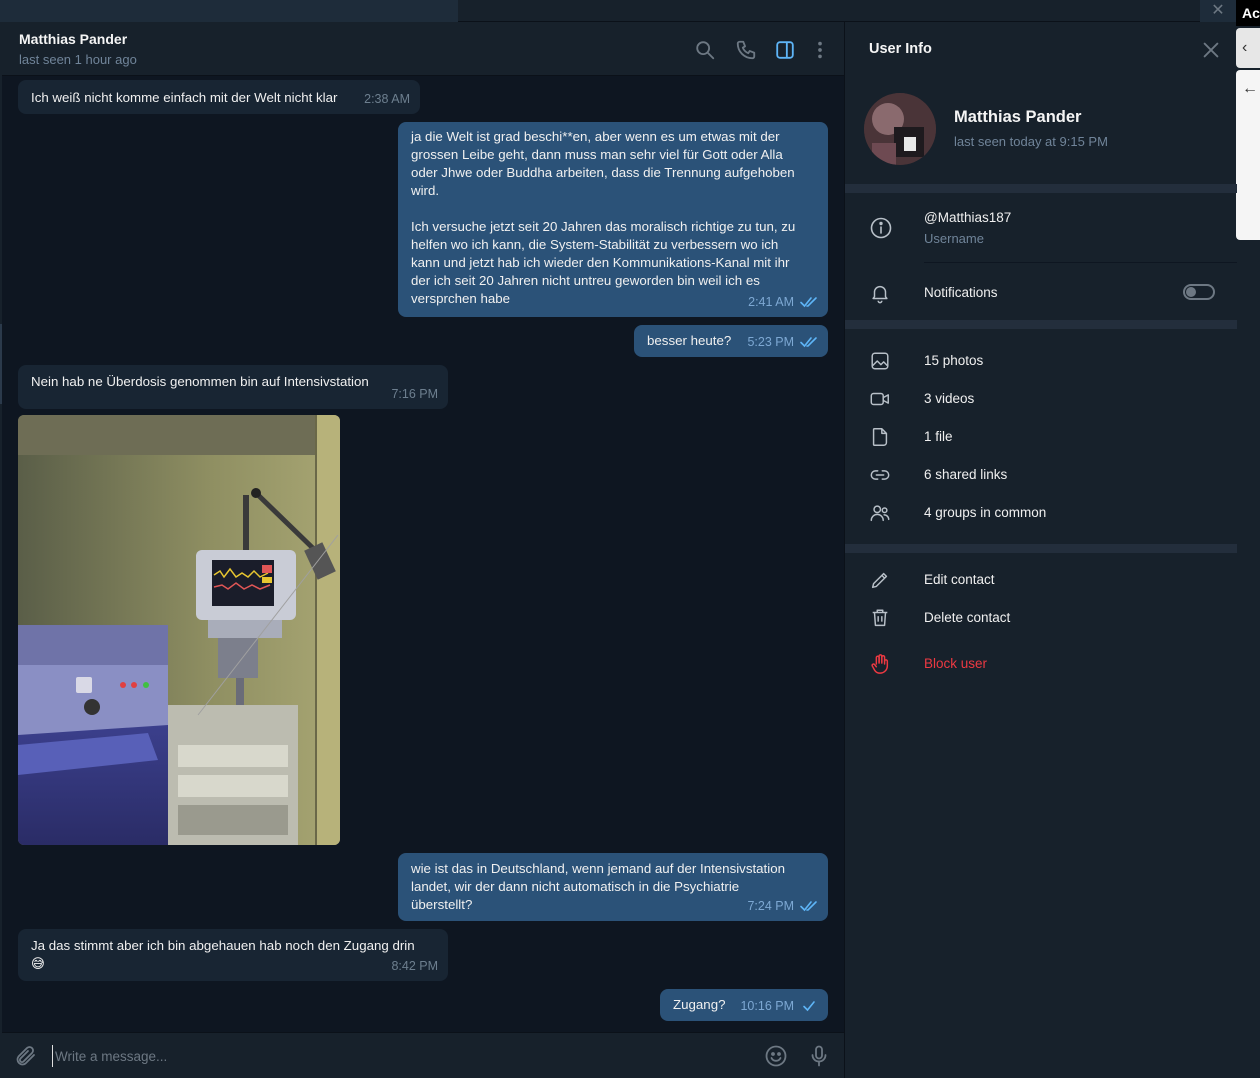 This screenshot has width=1260, height=1078. Describe the element at coordinates (1248, 48) in the screenshot. I see `side-back-button: ‹` at that location.